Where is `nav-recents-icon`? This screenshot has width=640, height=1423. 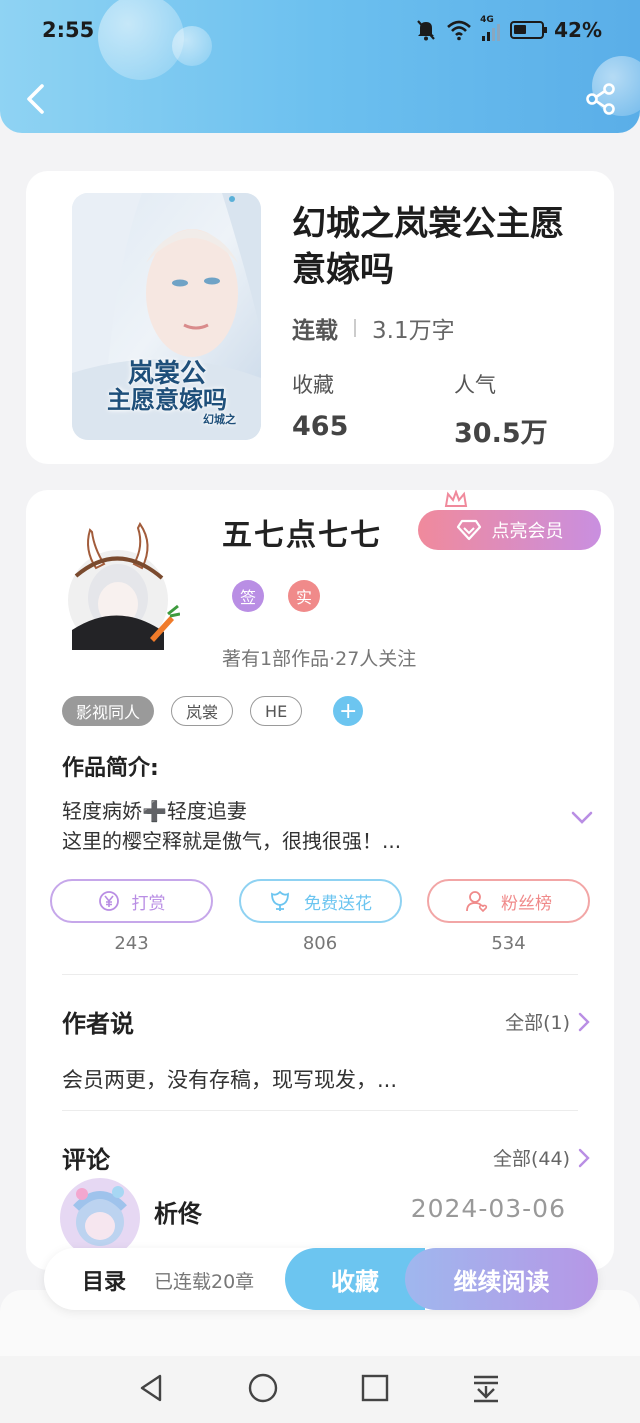 nav-recents-icon is located at coordinates (375, 1388).